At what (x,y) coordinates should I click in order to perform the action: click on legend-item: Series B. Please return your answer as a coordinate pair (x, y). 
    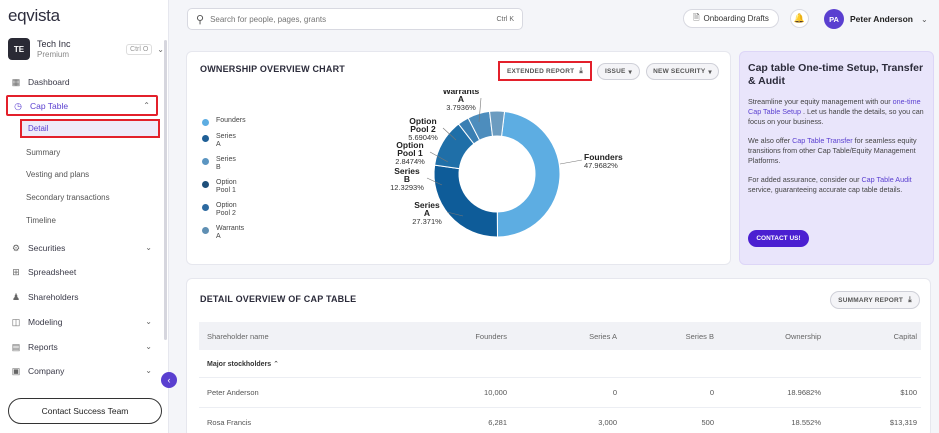
    Looking at the image, I should click on (229, 164).